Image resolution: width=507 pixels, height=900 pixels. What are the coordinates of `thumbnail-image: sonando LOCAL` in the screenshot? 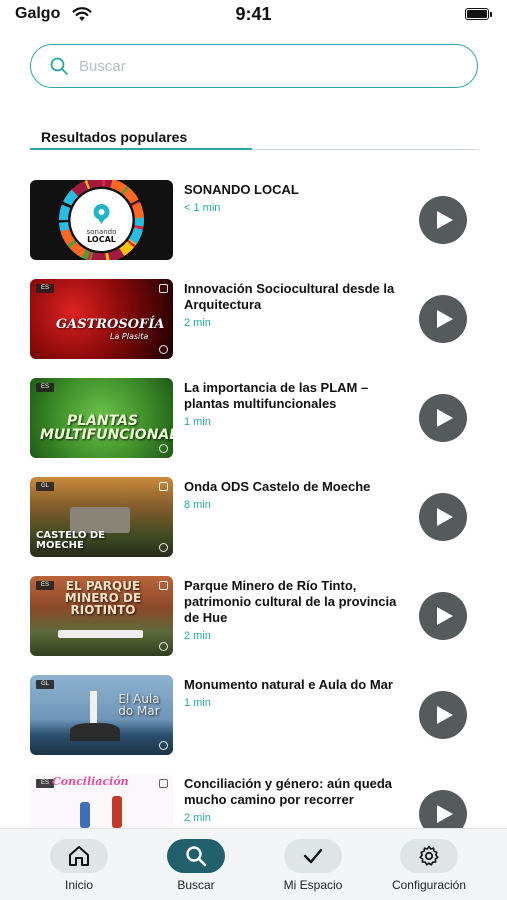 It's located at (101, 220).